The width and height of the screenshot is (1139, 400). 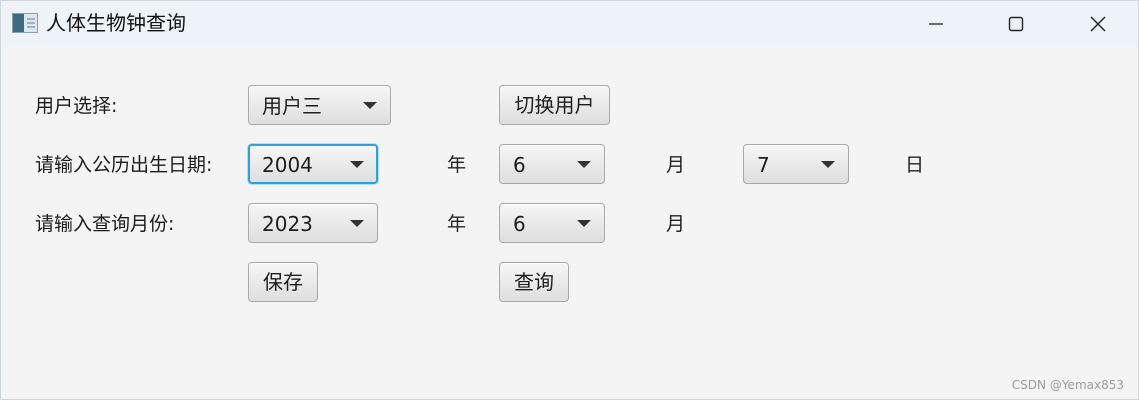 I want to click on query-month-unit: 月, so click(x=676, y=224).